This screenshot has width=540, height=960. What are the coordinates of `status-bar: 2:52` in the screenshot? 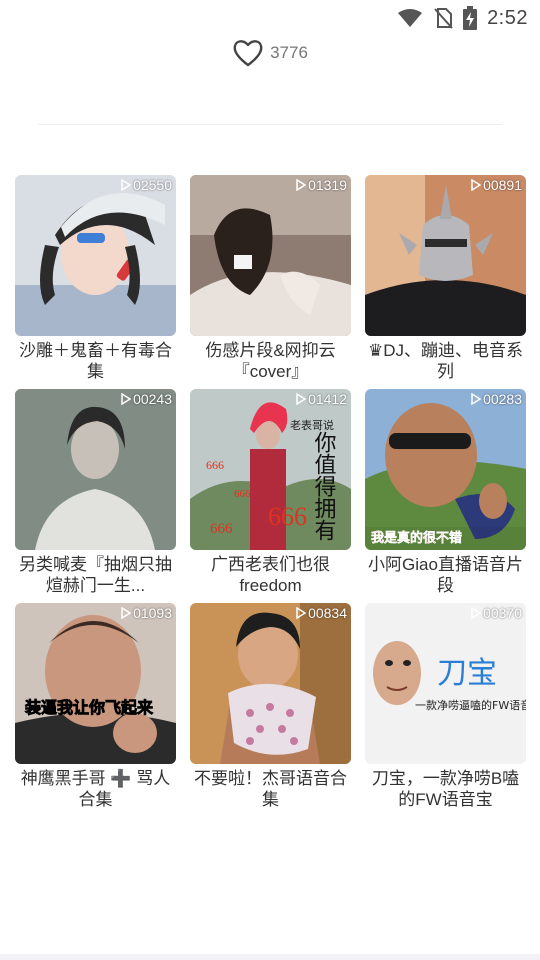 It's located at (270, 18).